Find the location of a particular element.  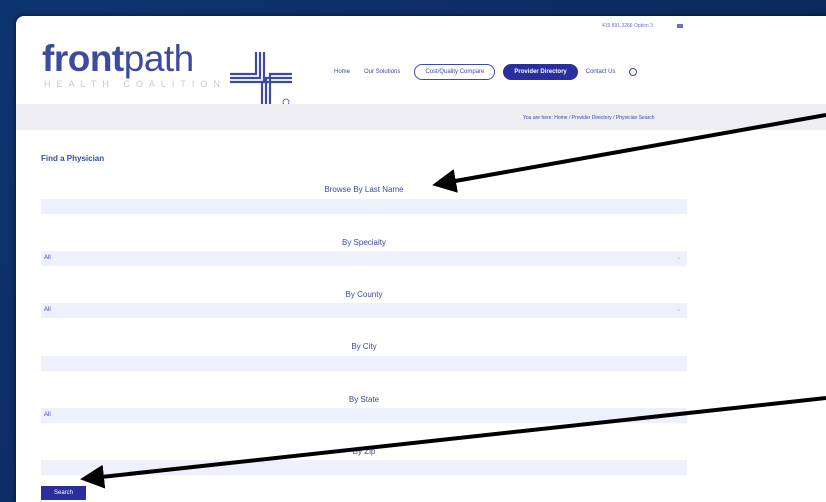

frontpath-logo: frontpath HEALTH COALITION is located at coordinates (167, 73).